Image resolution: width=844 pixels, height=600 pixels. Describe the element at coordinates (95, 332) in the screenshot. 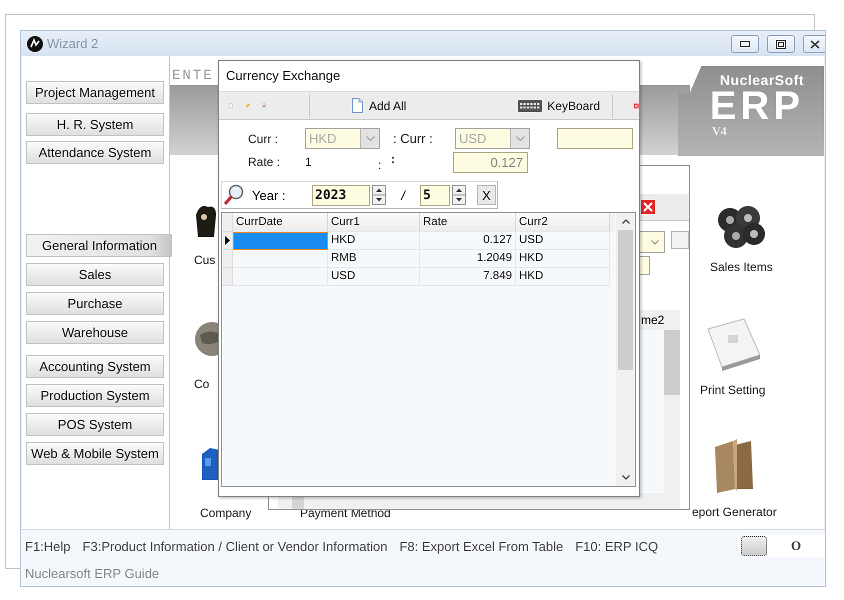

I see `nav-button: Warehouse` at that location.